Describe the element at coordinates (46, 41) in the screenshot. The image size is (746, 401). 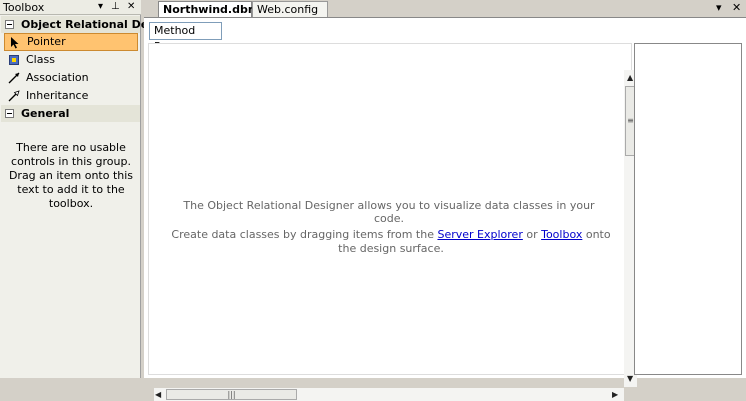
I see `tool-label: Pointer` at that location.